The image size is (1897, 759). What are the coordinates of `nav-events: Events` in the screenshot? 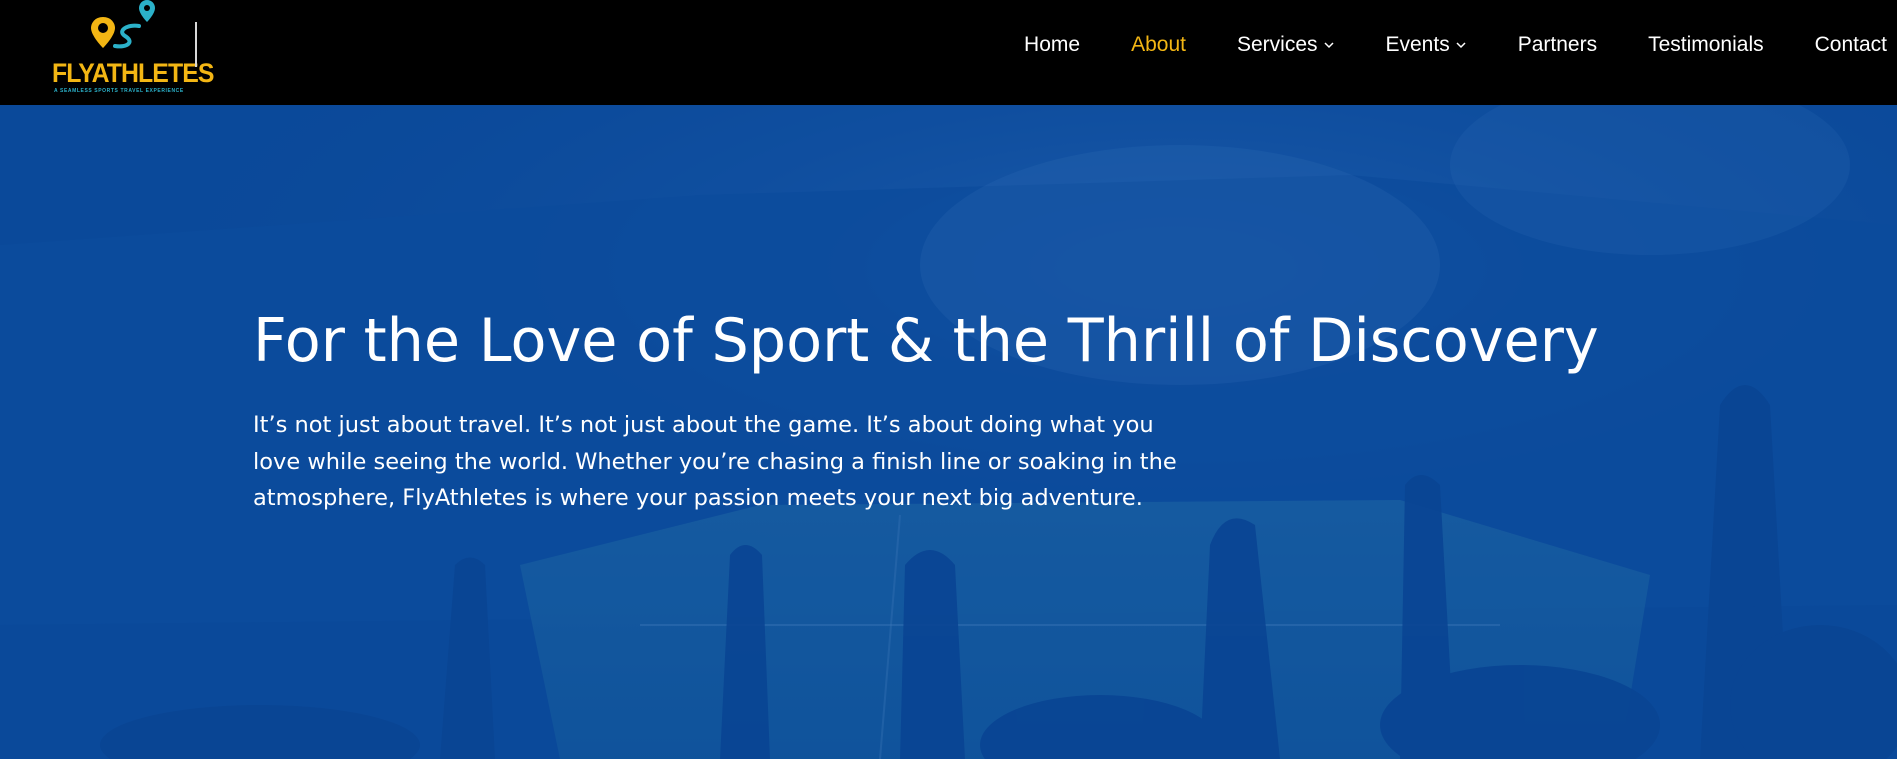 It's located at (1426, 45).